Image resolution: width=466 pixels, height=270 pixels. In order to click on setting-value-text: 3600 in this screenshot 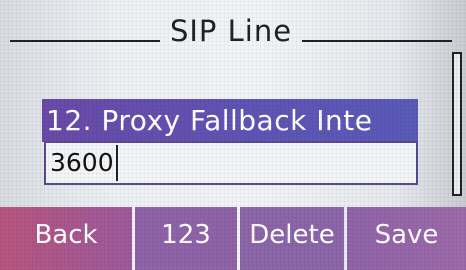, I will do `click(83, 163)`.